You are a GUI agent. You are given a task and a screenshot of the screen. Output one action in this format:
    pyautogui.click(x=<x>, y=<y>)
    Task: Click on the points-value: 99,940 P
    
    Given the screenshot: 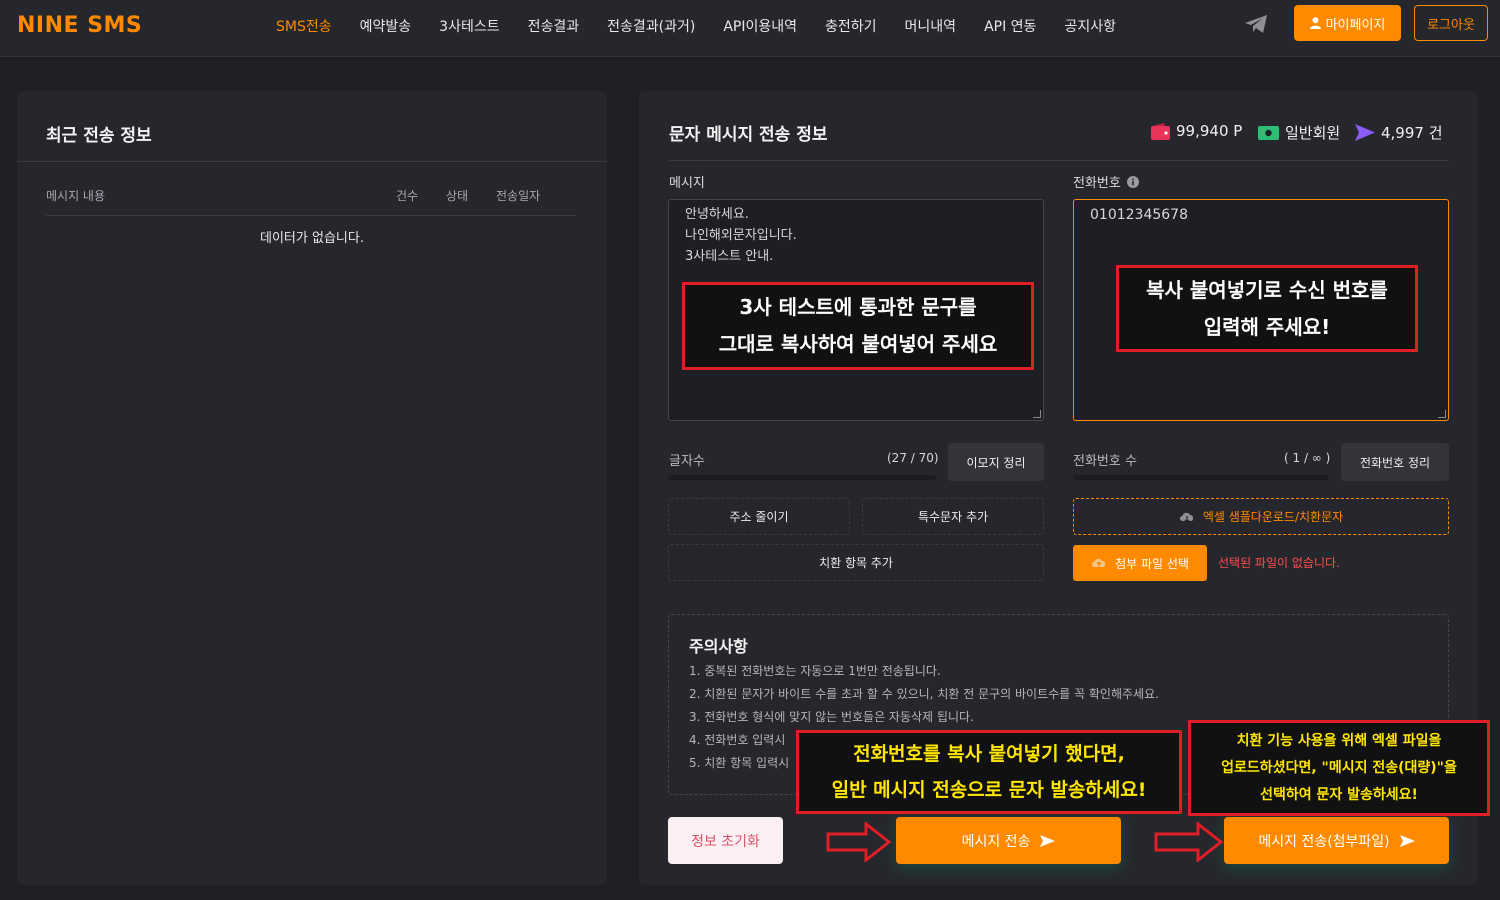 What is the action you would take?
    pyautogui.click(x=1209, y=131)
    